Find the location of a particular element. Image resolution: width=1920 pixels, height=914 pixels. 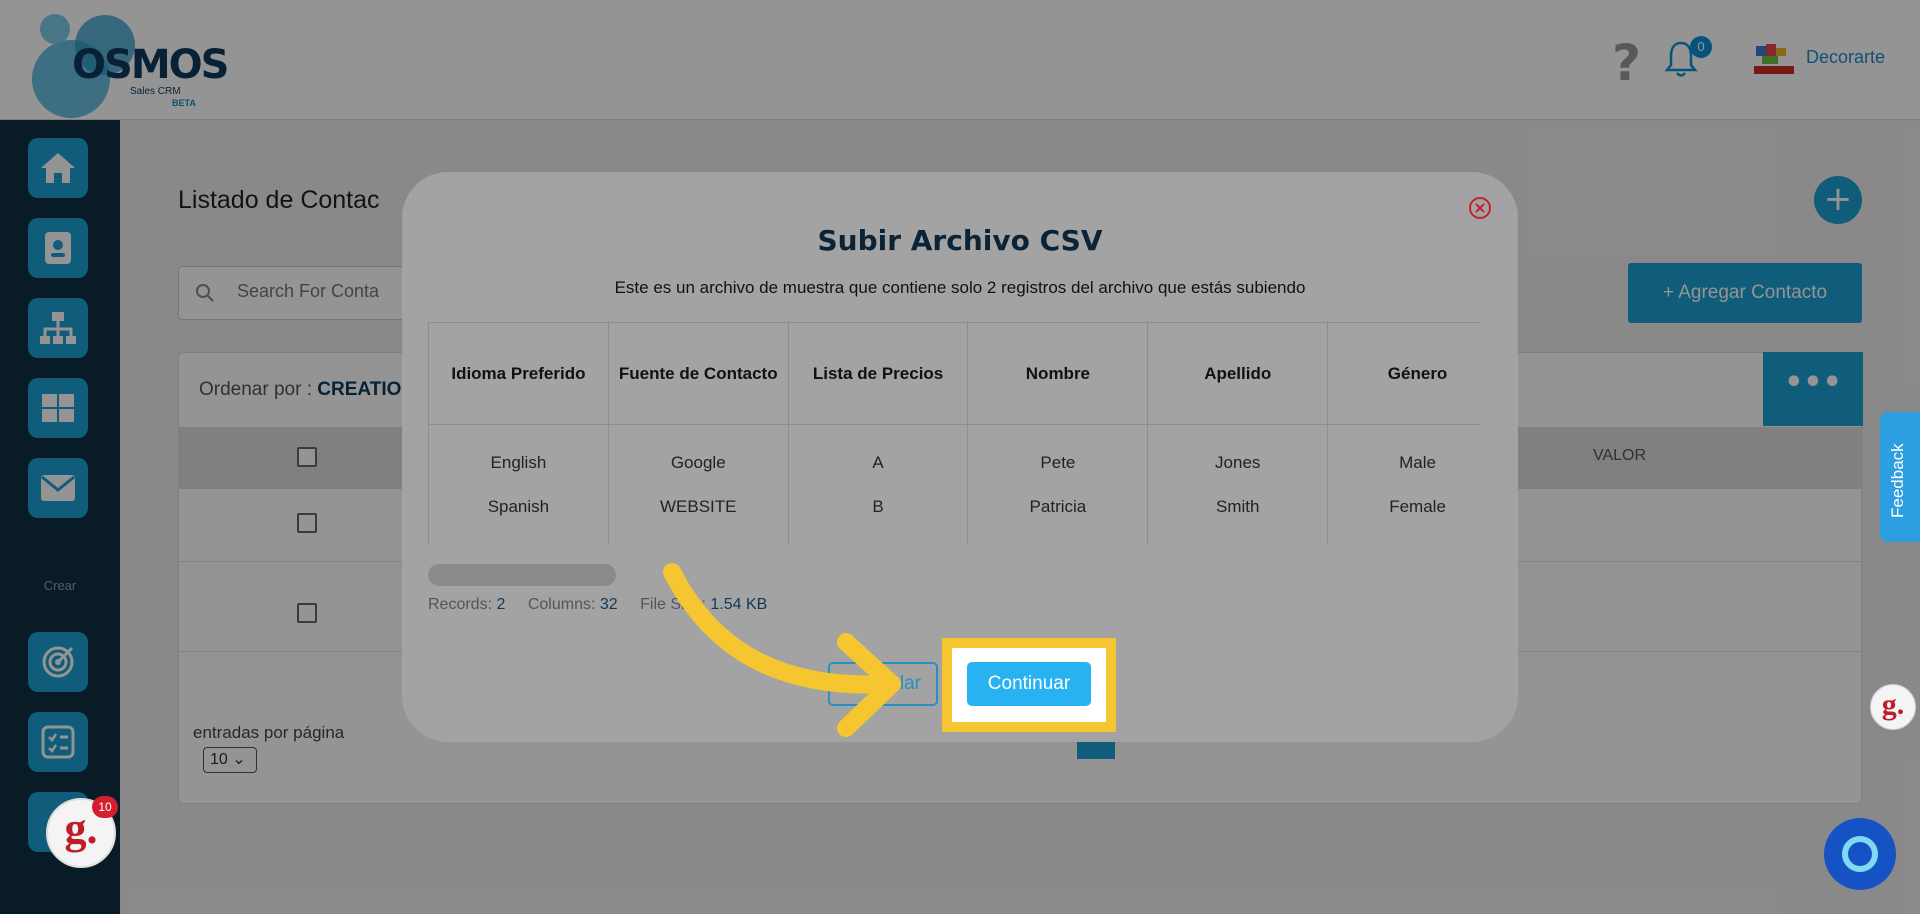

csv-column-header: Idioma Preferido is located at coordinates (518, 373).